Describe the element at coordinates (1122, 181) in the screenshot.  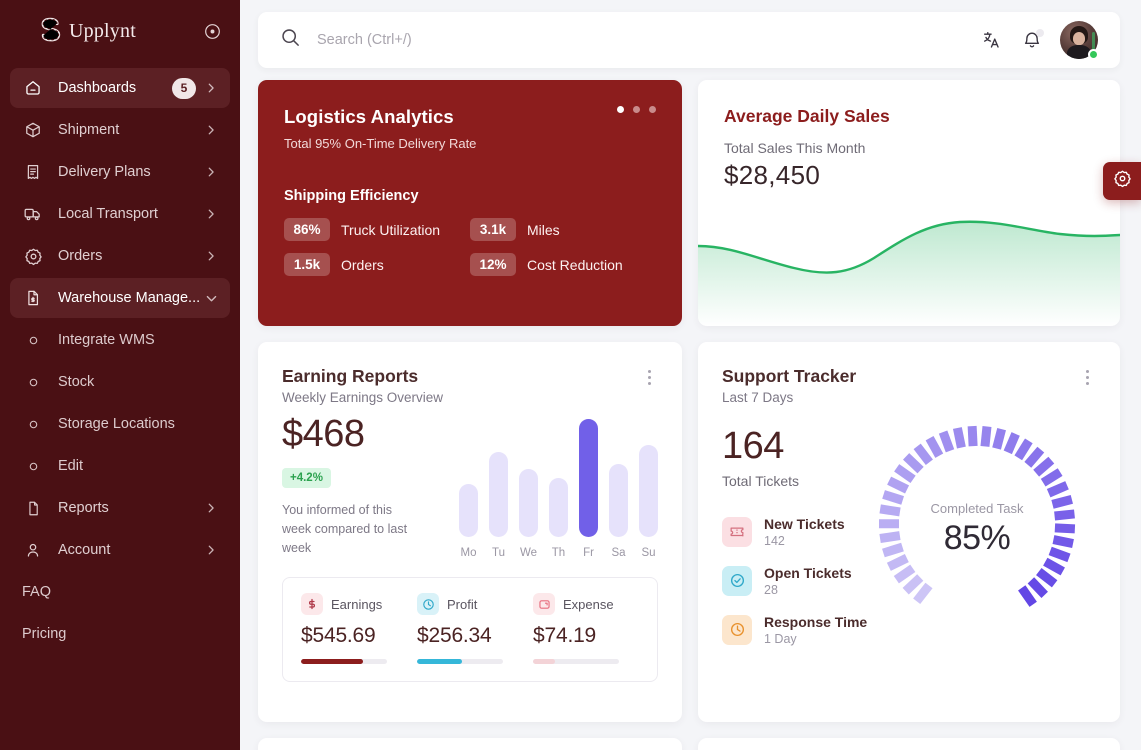
I see `settings-fab-button` at that location.